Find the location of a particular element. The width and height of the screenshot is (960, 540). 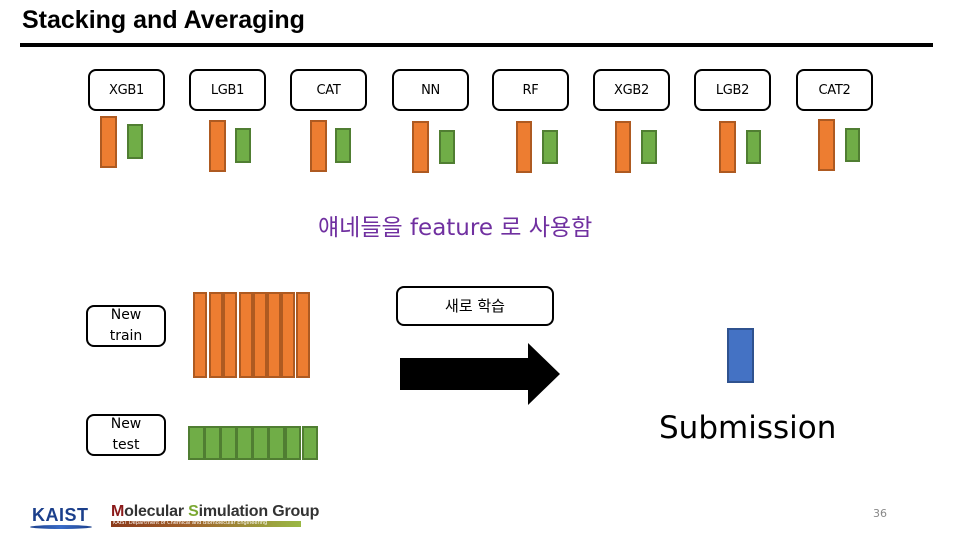

group-name: Molecular Simulation Group is located at coordinates (215, 511).